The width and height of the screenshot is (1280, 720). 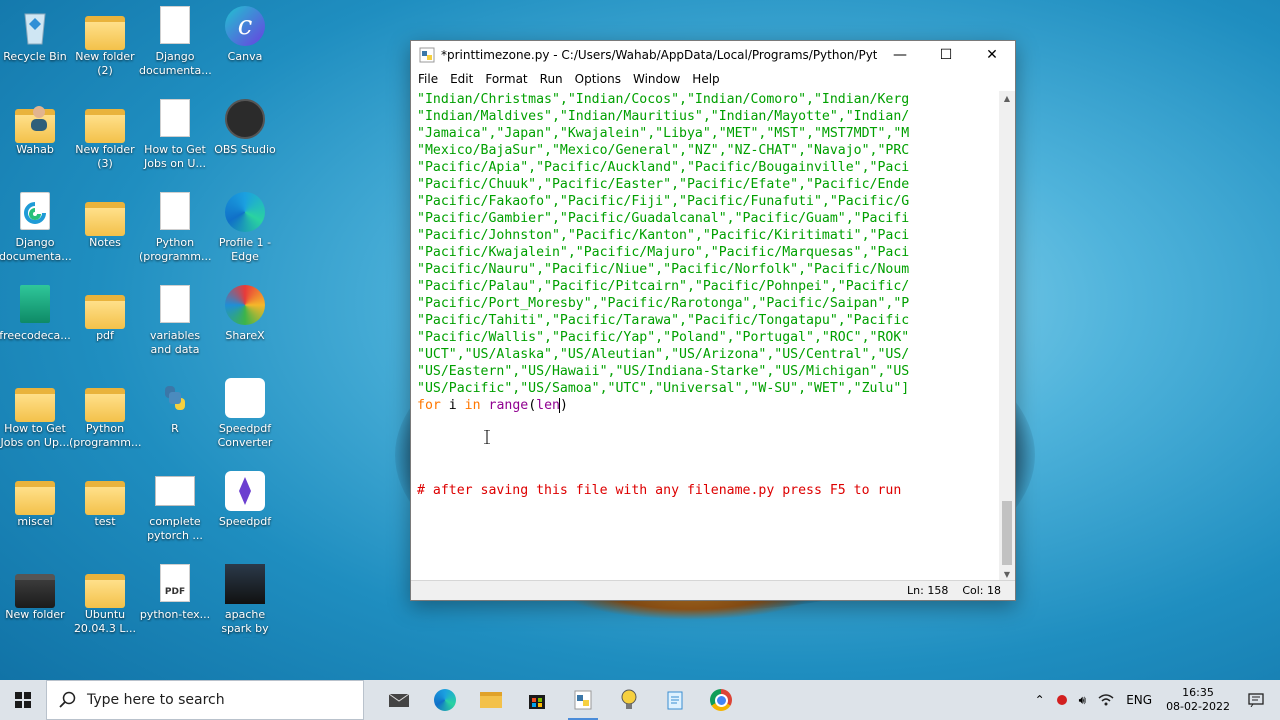 I want to click on record-indicator-icon, so click(x=1062, y=700).